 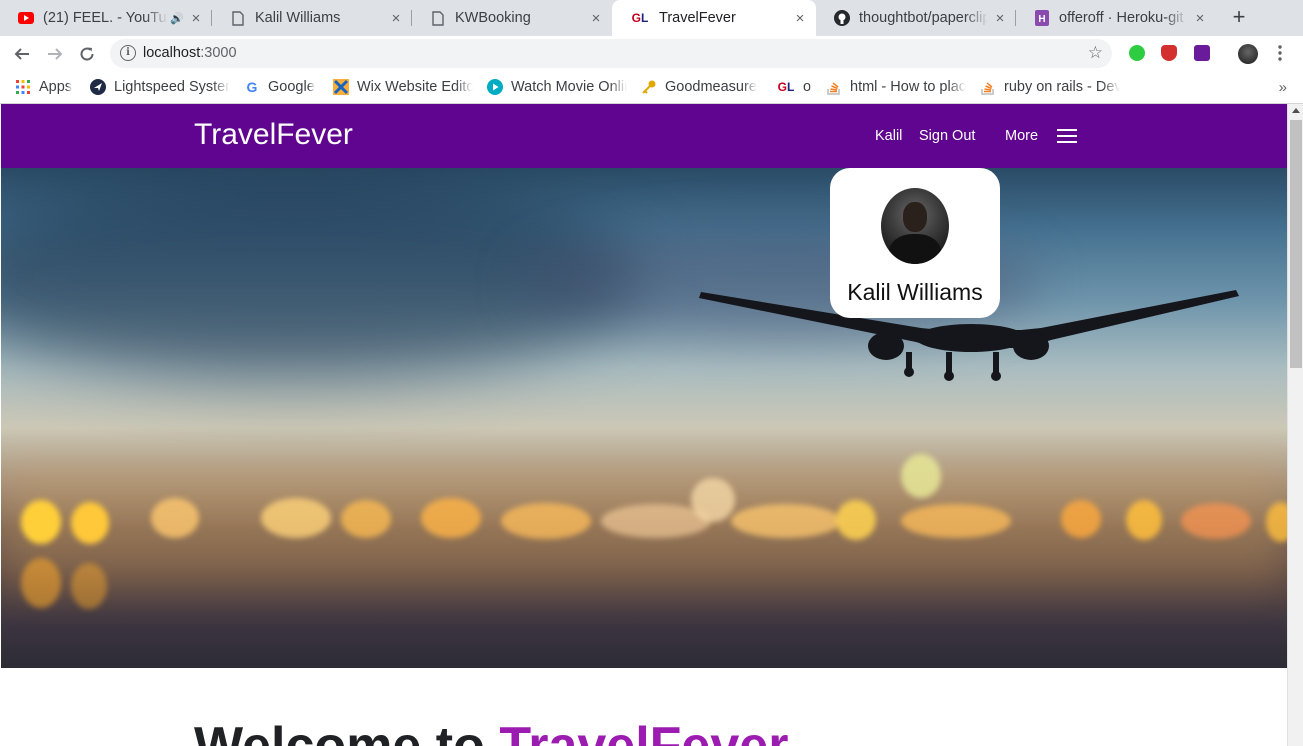 I want to click on bookmark-lightspeed: Lightspeed Systems, so click(x=160, y=87).